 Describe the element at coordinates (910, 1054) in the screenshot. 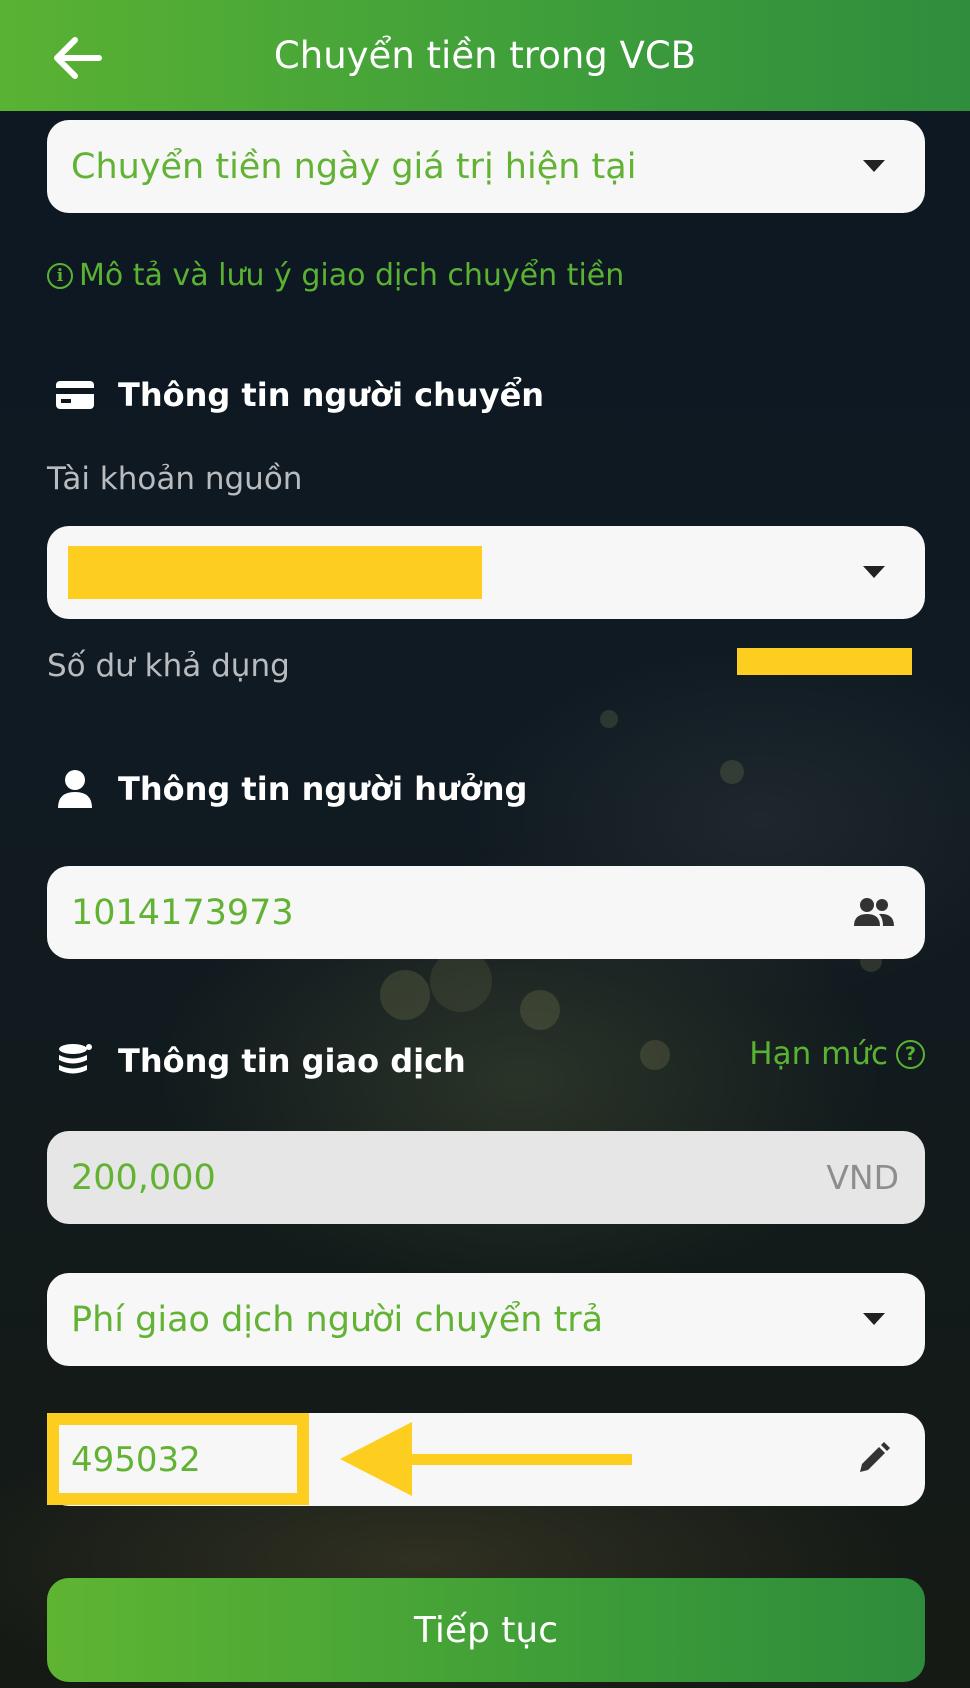

I see `help-icon: ?` at that location.